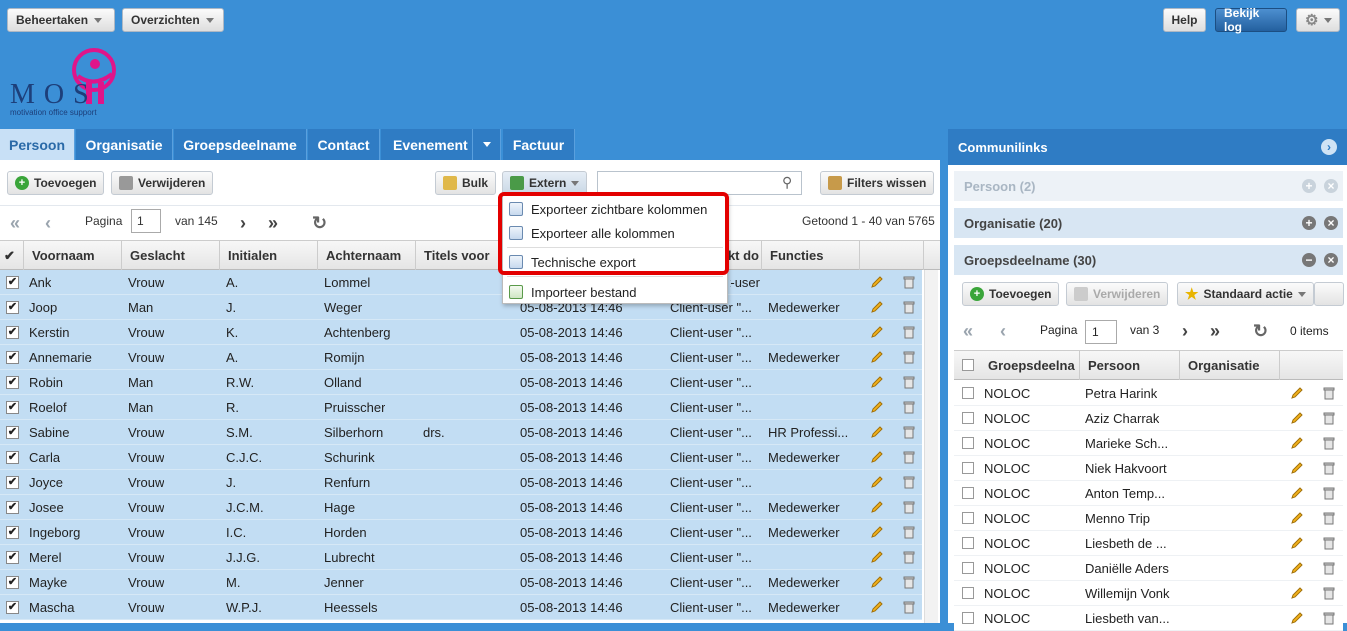 Image resolution: width=1347 pixels, height=631 pixels. Describe the element at coordinates (1329, 147) in the screenshot. I see `collapse-panel-icon: ›` at that location.